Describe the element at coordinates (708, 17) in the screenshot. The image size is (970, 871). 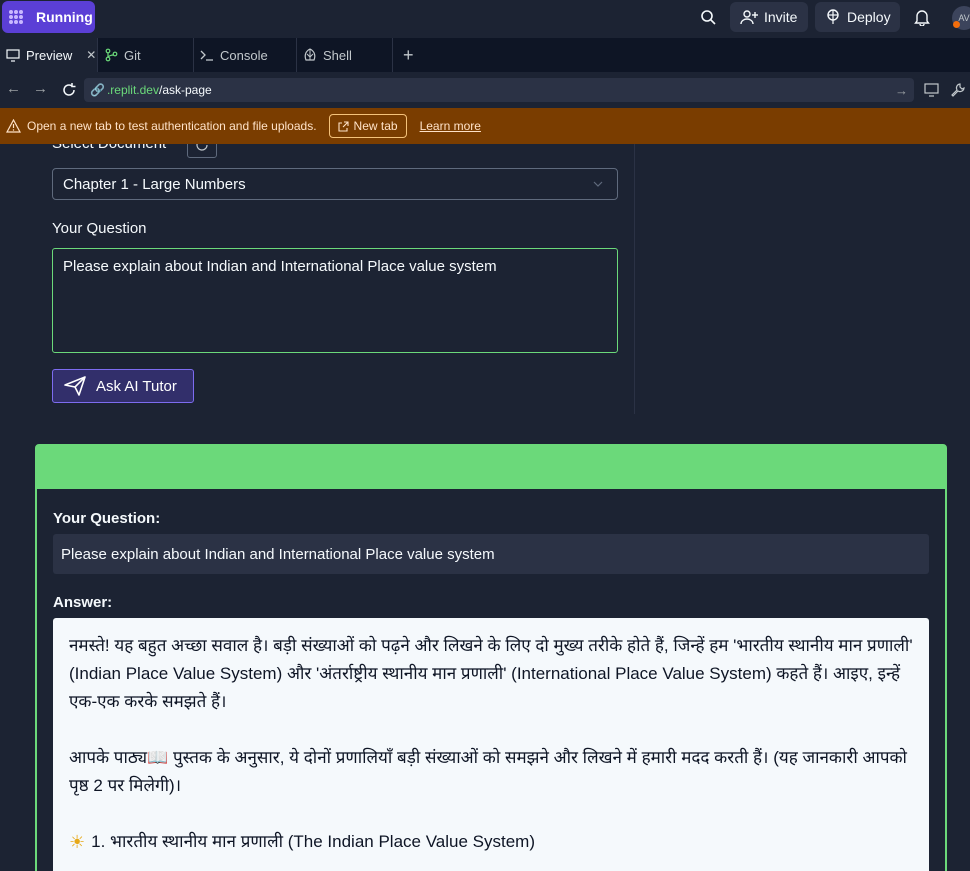
I see `search-icon` at that location.